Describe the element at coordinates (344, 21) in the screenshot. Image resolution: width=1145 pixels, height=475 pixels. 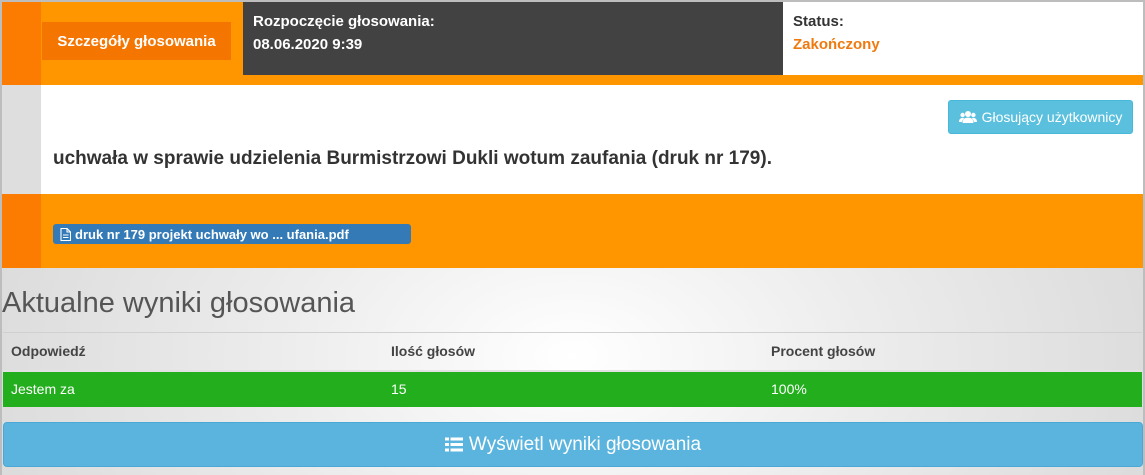
I see `start-label: Rozpoczęcie głosowania:` at that location.